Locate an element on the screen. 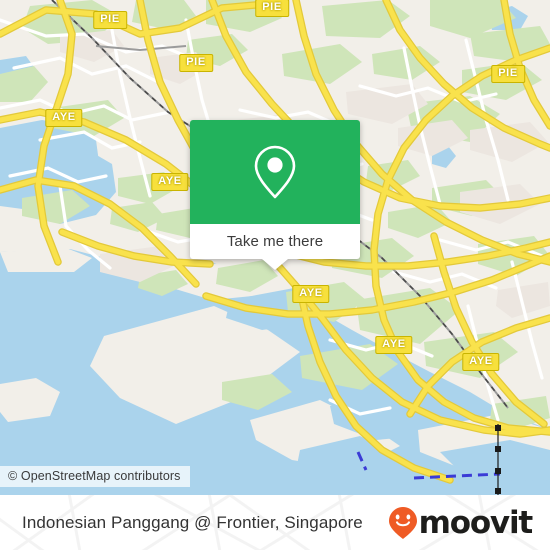 Image resolution: width=550 pixels, height=550 pixels. popup-cta-panel: Take me there is located at coordinates (275, 247).